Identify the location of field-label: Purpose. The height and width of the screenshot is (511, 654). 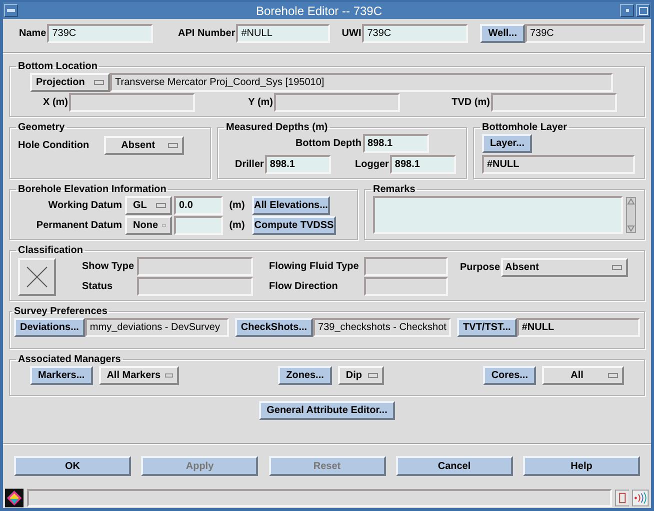
(481, 267).